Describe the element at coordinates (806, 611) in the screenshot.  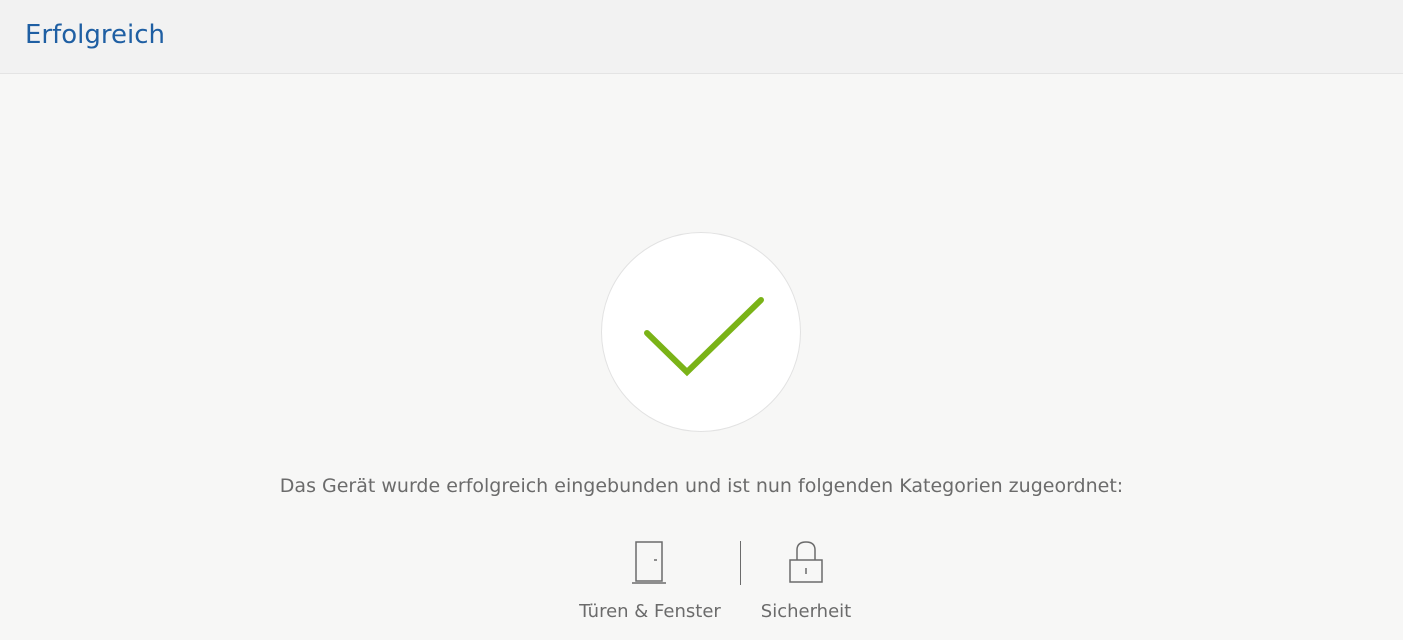
I see `category-label: Sicherheit` at that location.